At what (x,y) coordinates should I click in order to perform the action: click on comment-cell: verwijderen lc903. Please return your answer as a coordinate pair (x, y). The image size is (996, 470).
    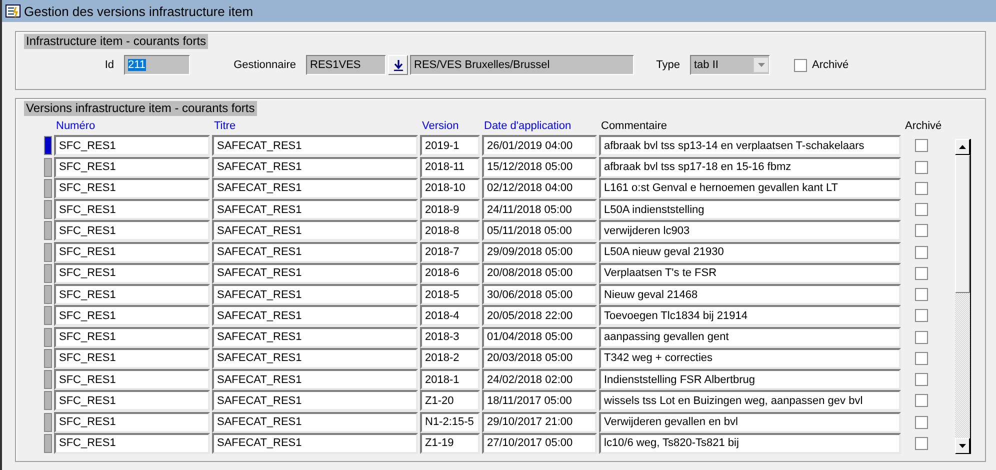
    Looking at the image, I should click on (750, 231).